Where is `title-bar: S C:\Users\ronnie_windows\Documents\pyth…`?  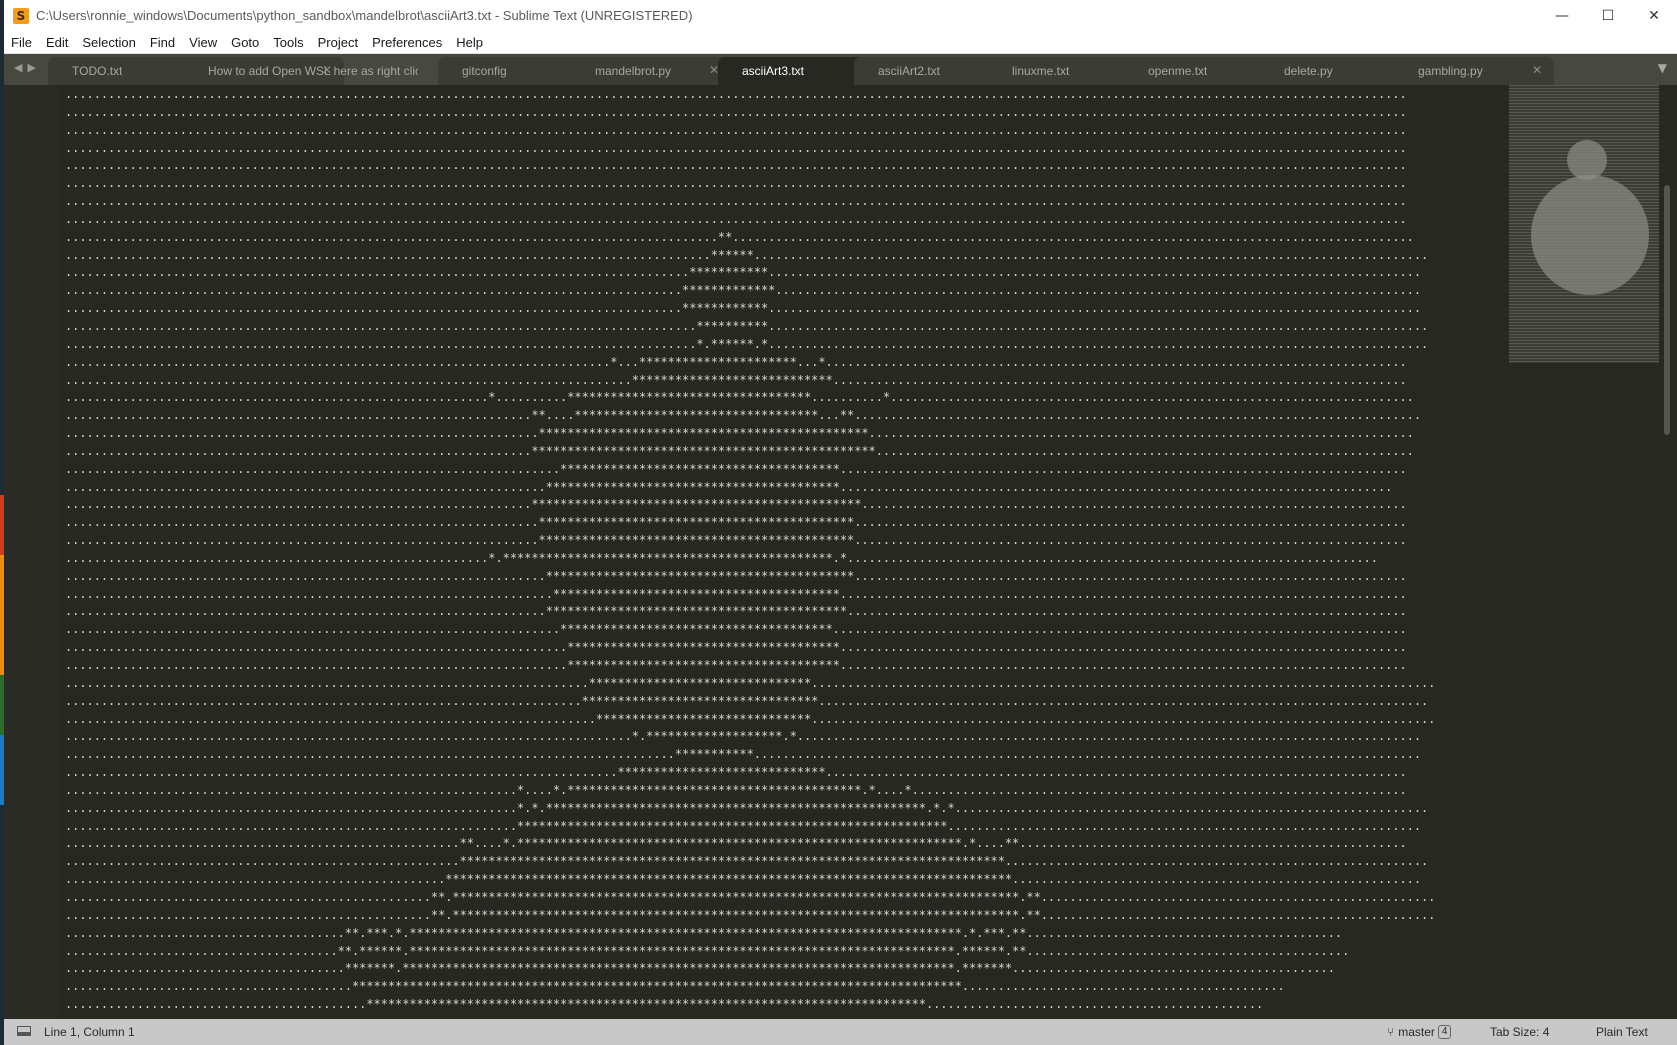 title-bar: S C:\Users\ronnie_windows\Documents\pyth… is located at coordinates (840, 15).